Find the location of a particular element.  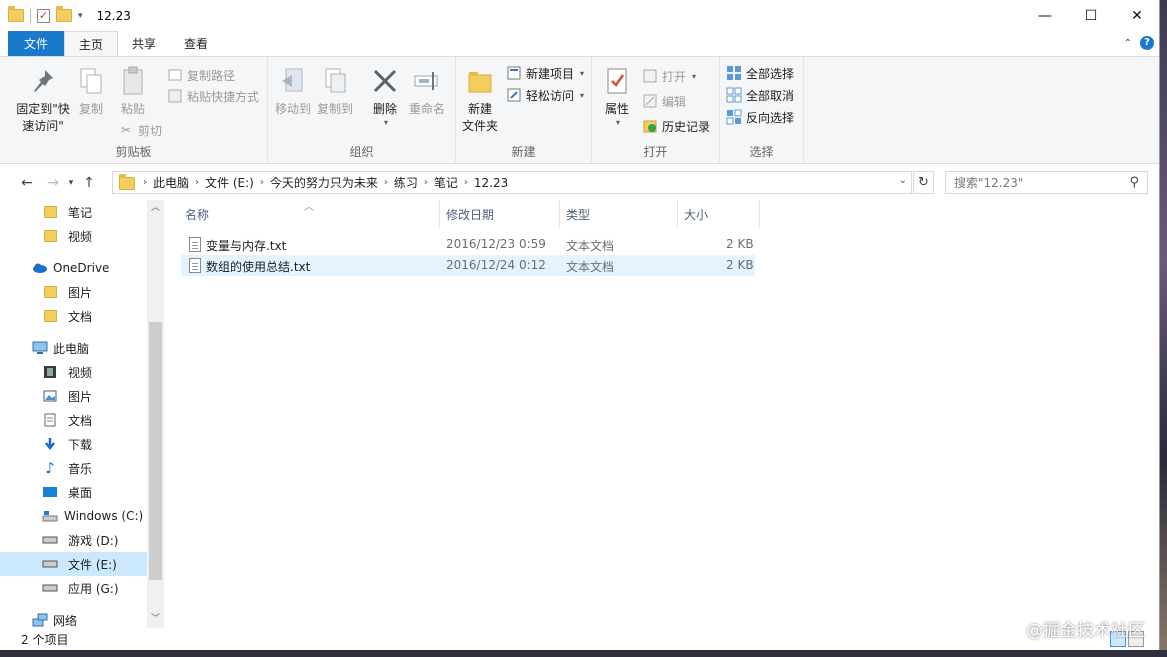

search-icon: ⚲ is located at coordinates (1134, 182).